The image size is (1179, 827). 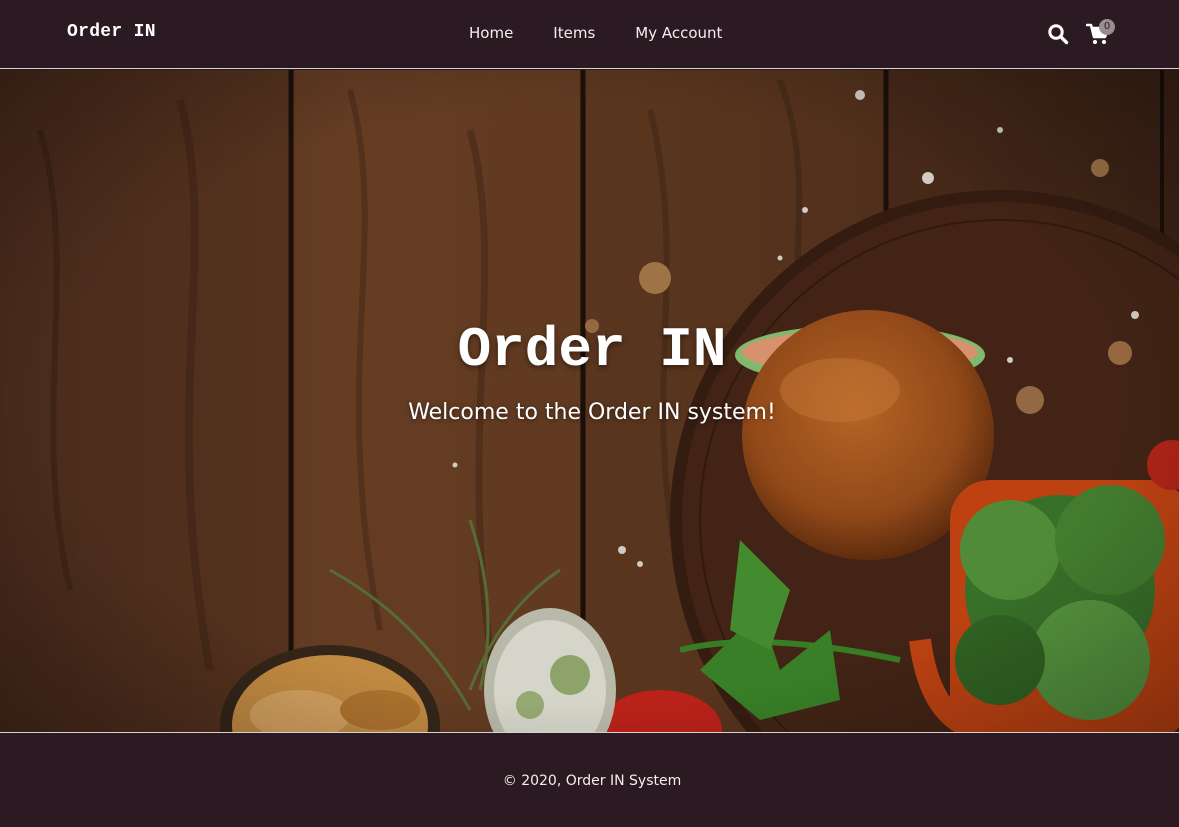 I want to click on footer-copyright: © 2020, Order IN System, so click(x=592, y=781).